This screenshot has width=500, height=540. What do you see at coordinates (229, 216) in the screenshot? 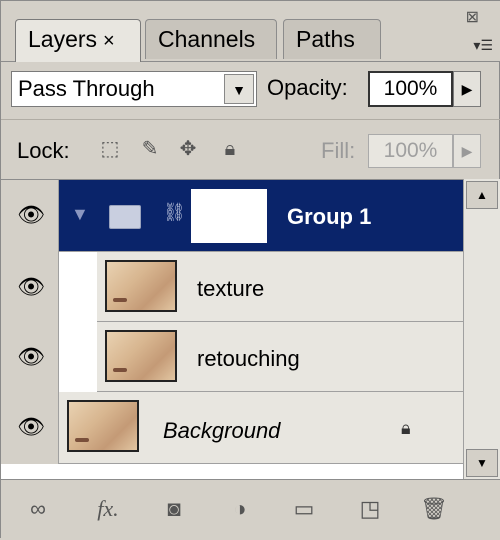
I see `layer-mask-thumbnail` at bounding box center [229, 216].